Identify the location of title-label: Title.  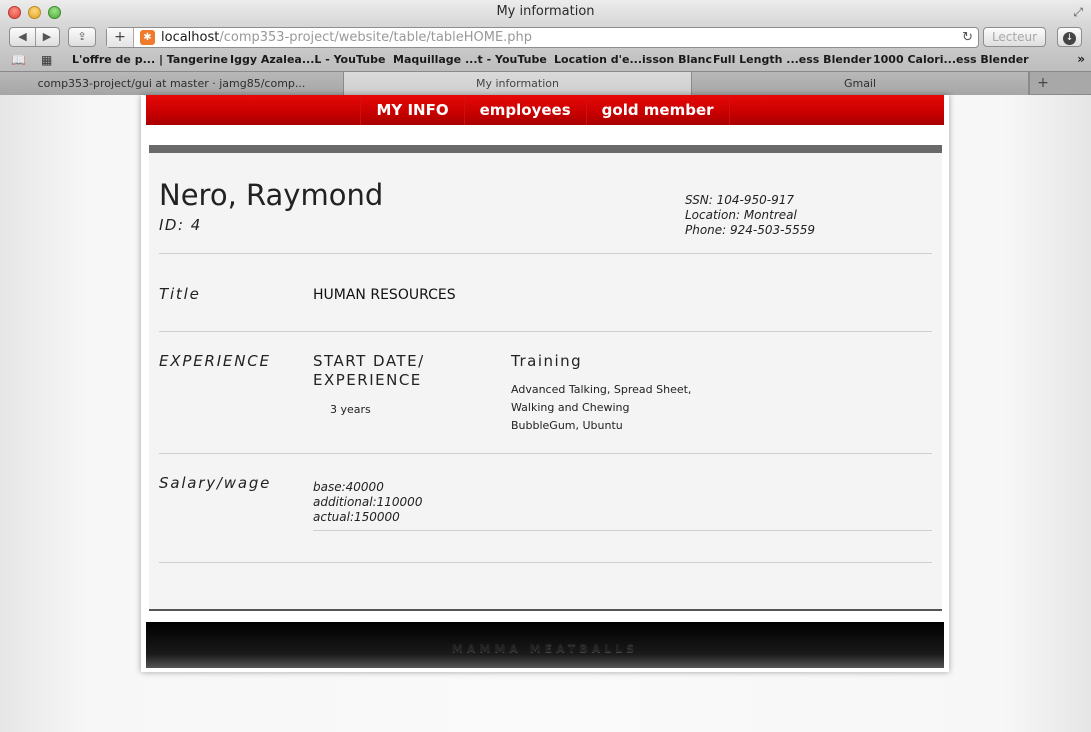
(180, 294).